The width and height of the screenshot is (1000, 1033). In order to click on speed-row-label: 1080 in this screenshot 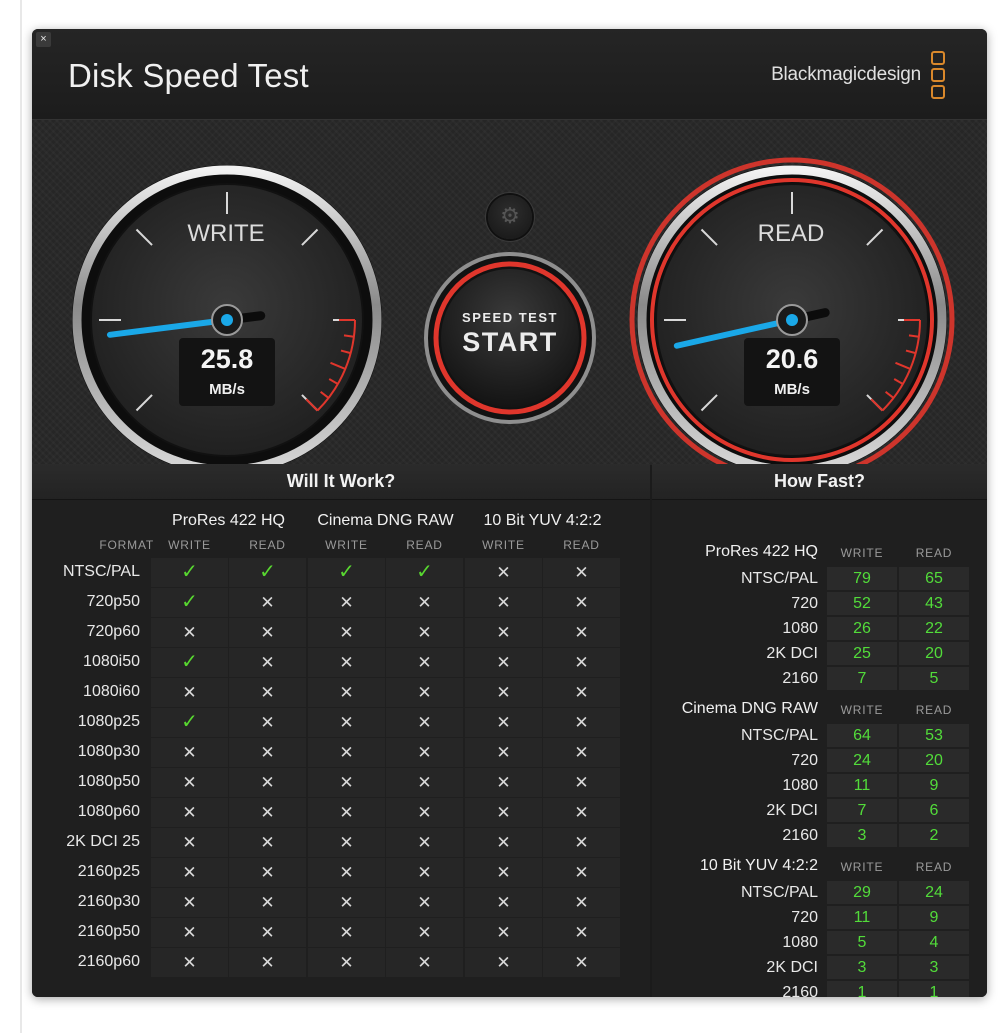, I will do `click(800, 942)`.